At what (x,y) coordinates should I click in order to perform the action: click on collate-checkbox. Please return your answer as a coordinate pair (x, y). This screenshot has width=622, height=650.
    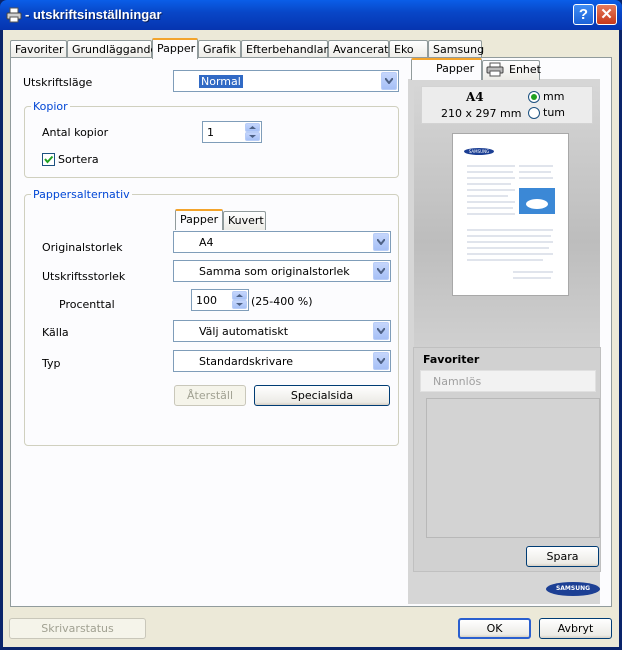
    Looking at the image, I should click on (48, 159).